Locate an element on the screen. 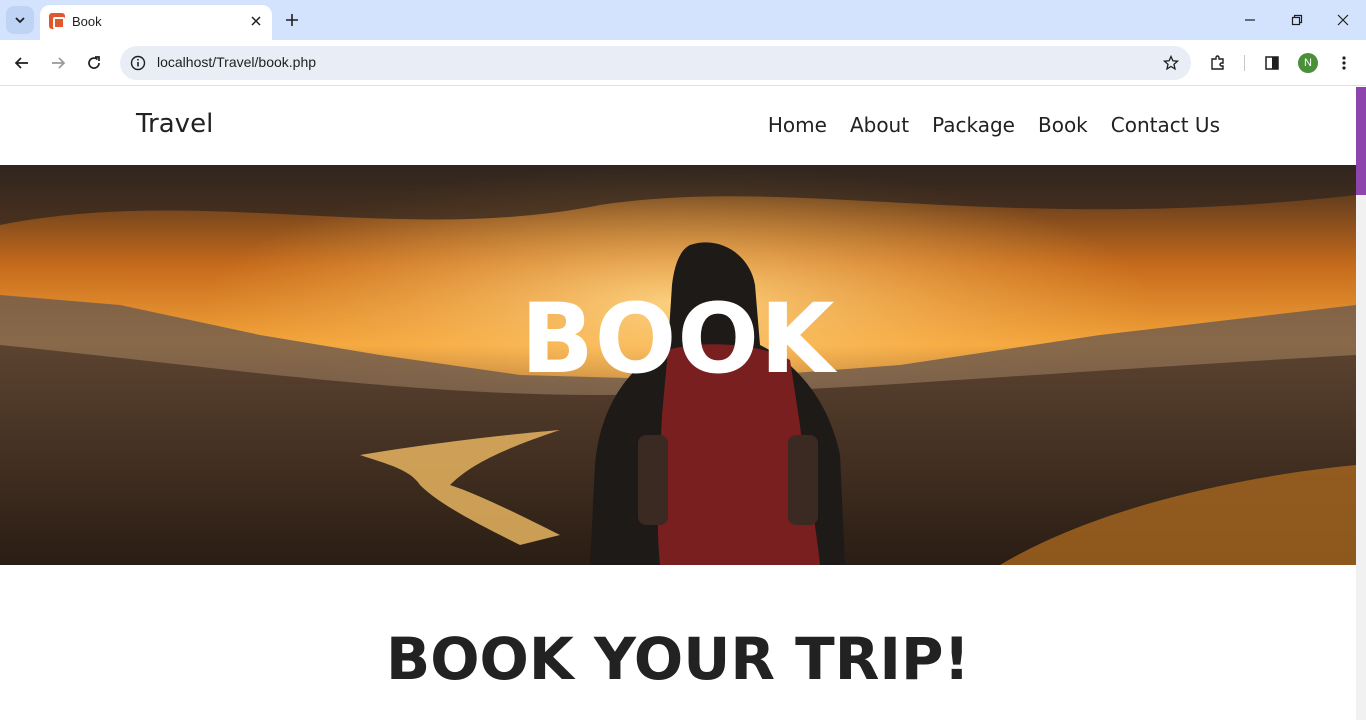  tab-strip: Book is located at coordinates (683, 20).